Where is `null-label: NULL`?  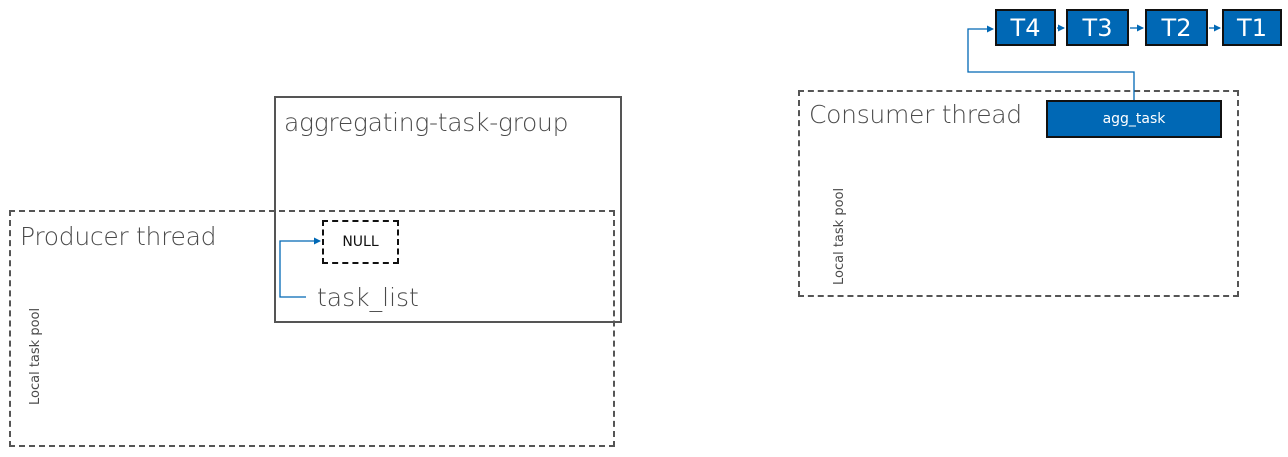
null-label: NULL is located at coordinates (360, 242).